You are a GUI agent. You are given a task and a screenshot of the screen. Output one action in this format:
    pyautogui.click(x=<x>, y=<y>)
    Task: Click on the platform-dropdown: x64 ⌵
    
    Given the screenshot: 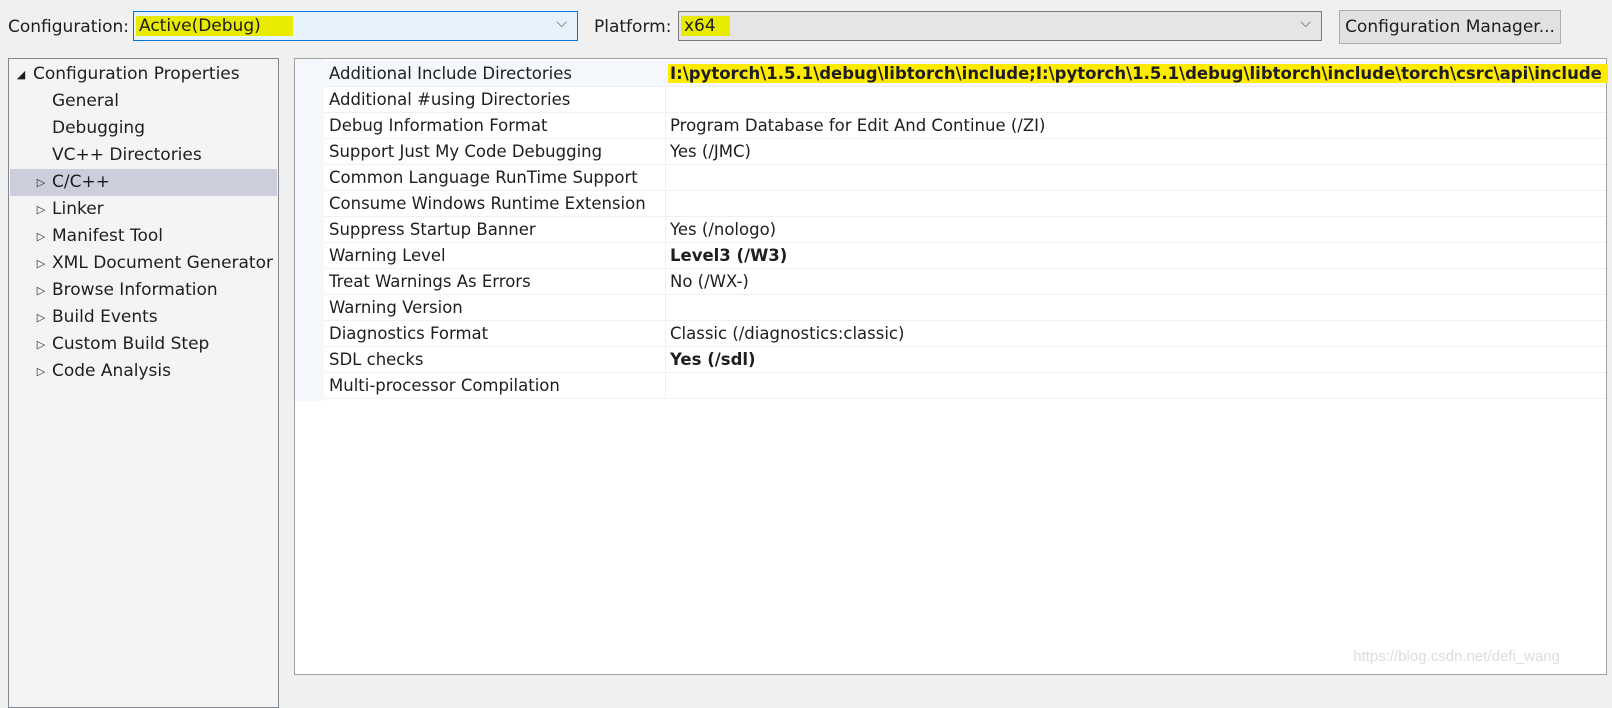 What is the action you would take?
    pyautogui.click(x=1000, y=26)
    